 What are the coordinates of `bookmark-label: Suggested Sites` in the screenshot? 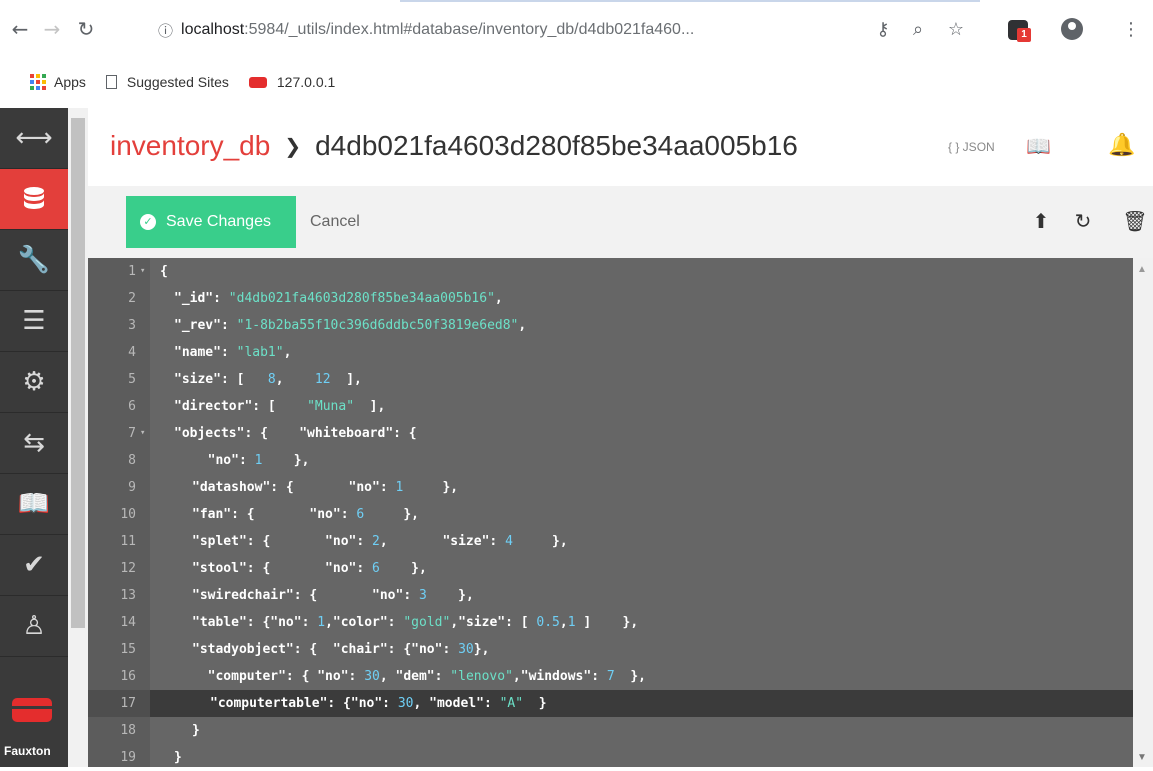 It's located at (177, 82).